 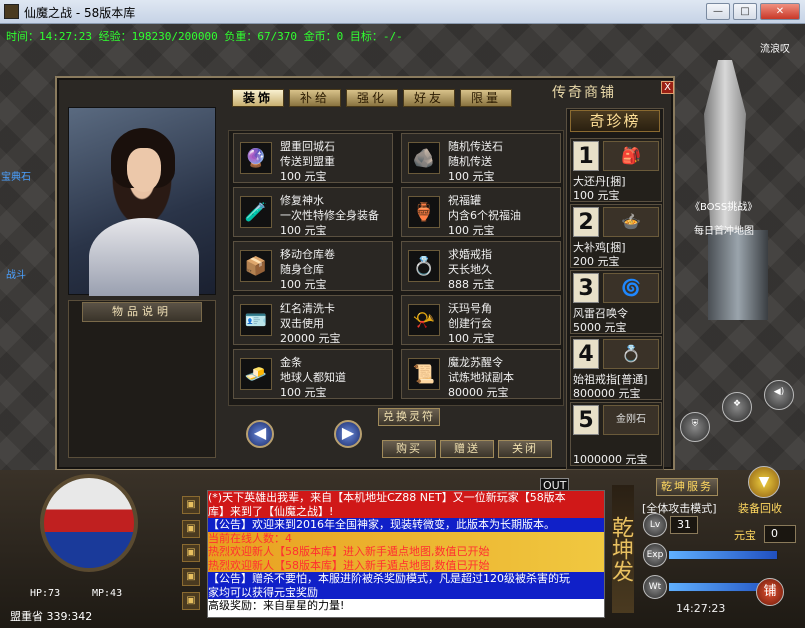 What do you see at coordinates (191, 529) in the screenshot?
I see `side-icon-2: ▣` at bounding box center [191, 529].